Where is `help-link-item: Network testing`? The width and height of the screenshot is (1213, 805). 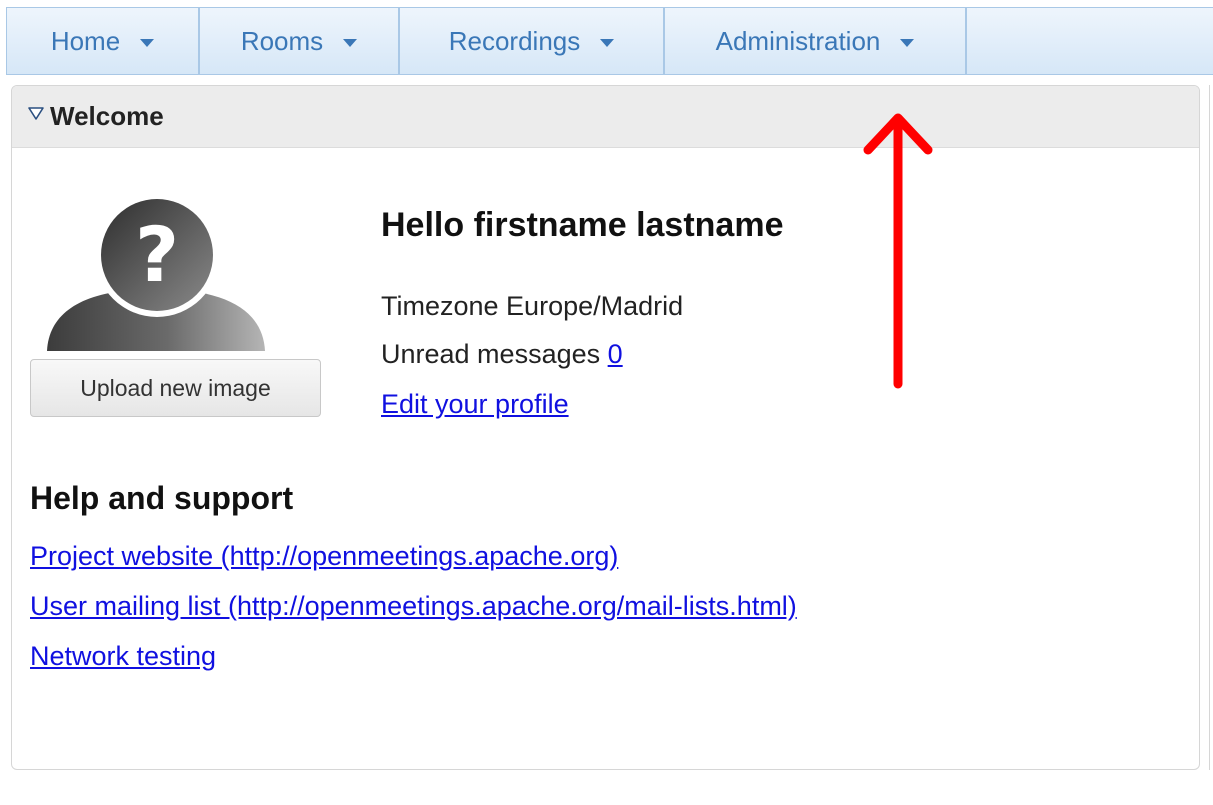 help-link-item: Network testing is located at coordinates (123, 656).